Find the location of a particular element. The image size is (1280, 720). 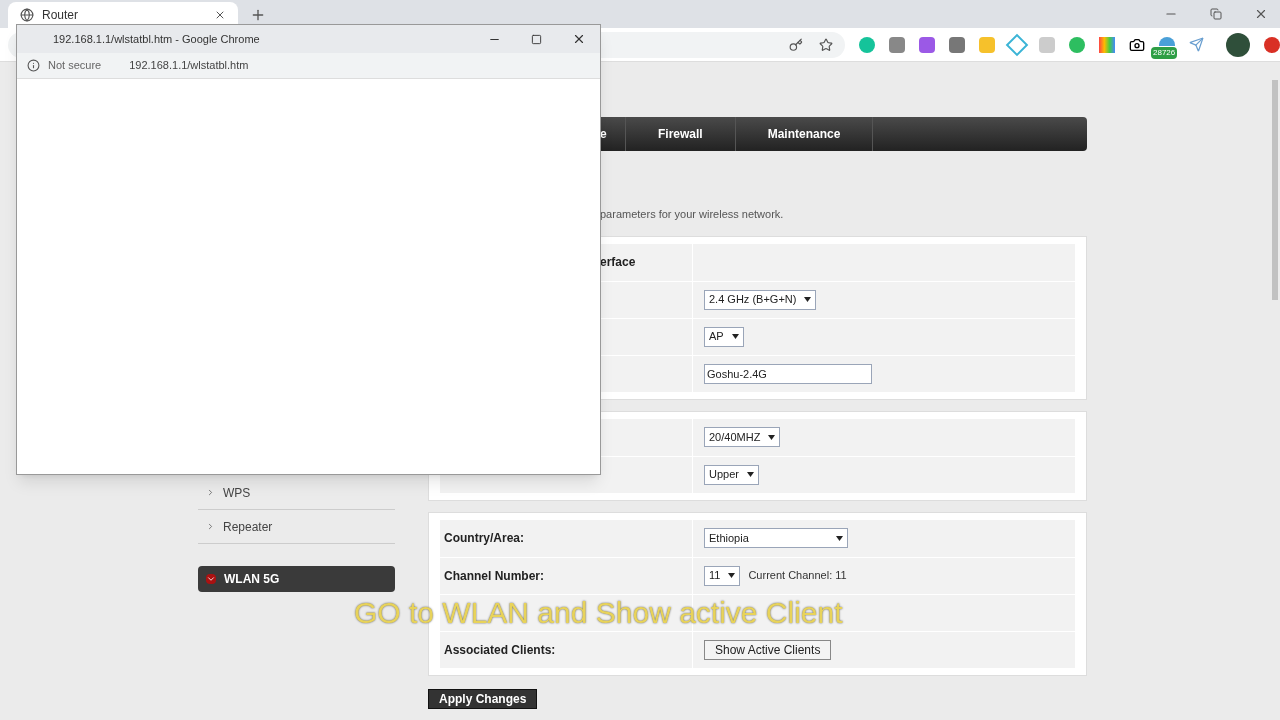

restore-icon is located at coordinates (1216, 14).